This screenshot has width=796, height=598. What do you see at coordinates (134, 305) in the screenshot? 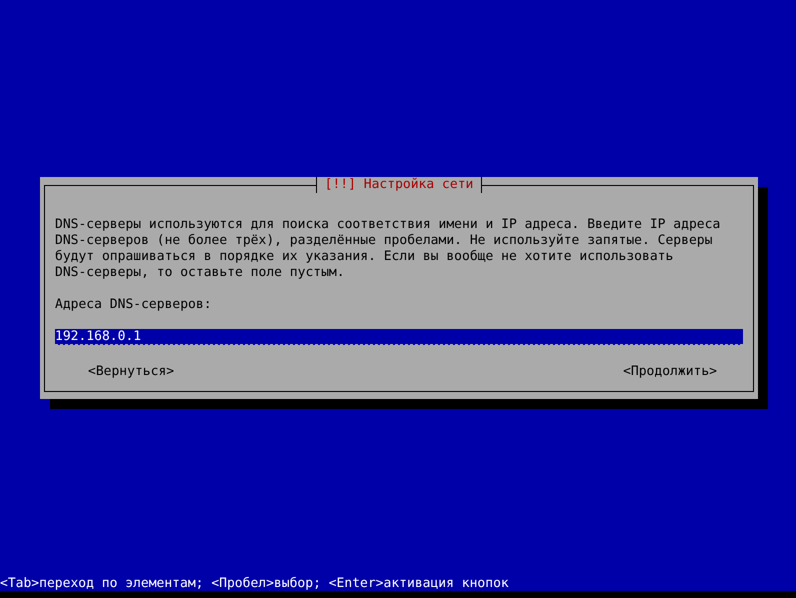
I see `field-label: Адреса DNS-серверов:` at bounding box center [134, 305].